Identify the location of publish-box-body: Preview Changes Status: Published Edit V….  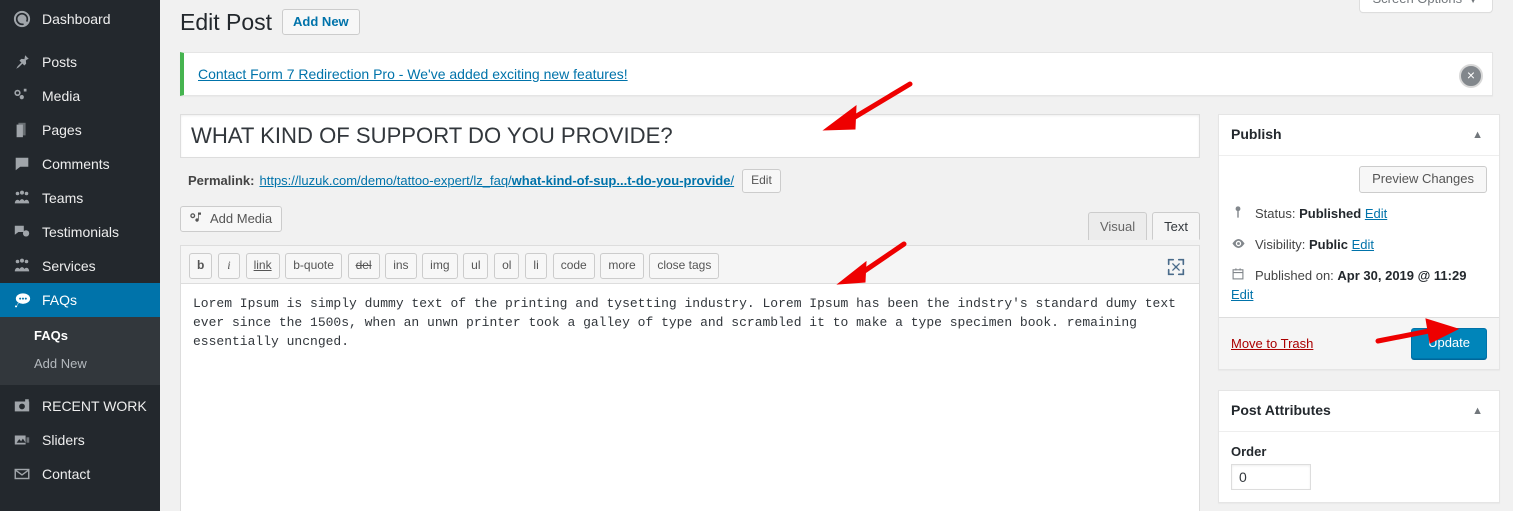
(1359, 236).